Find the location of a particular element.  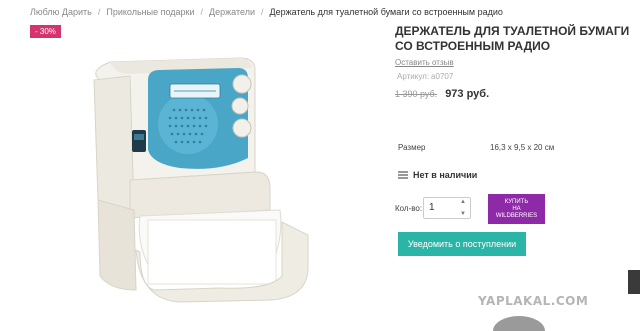

floating-circle is located at coordinates (519, 323).